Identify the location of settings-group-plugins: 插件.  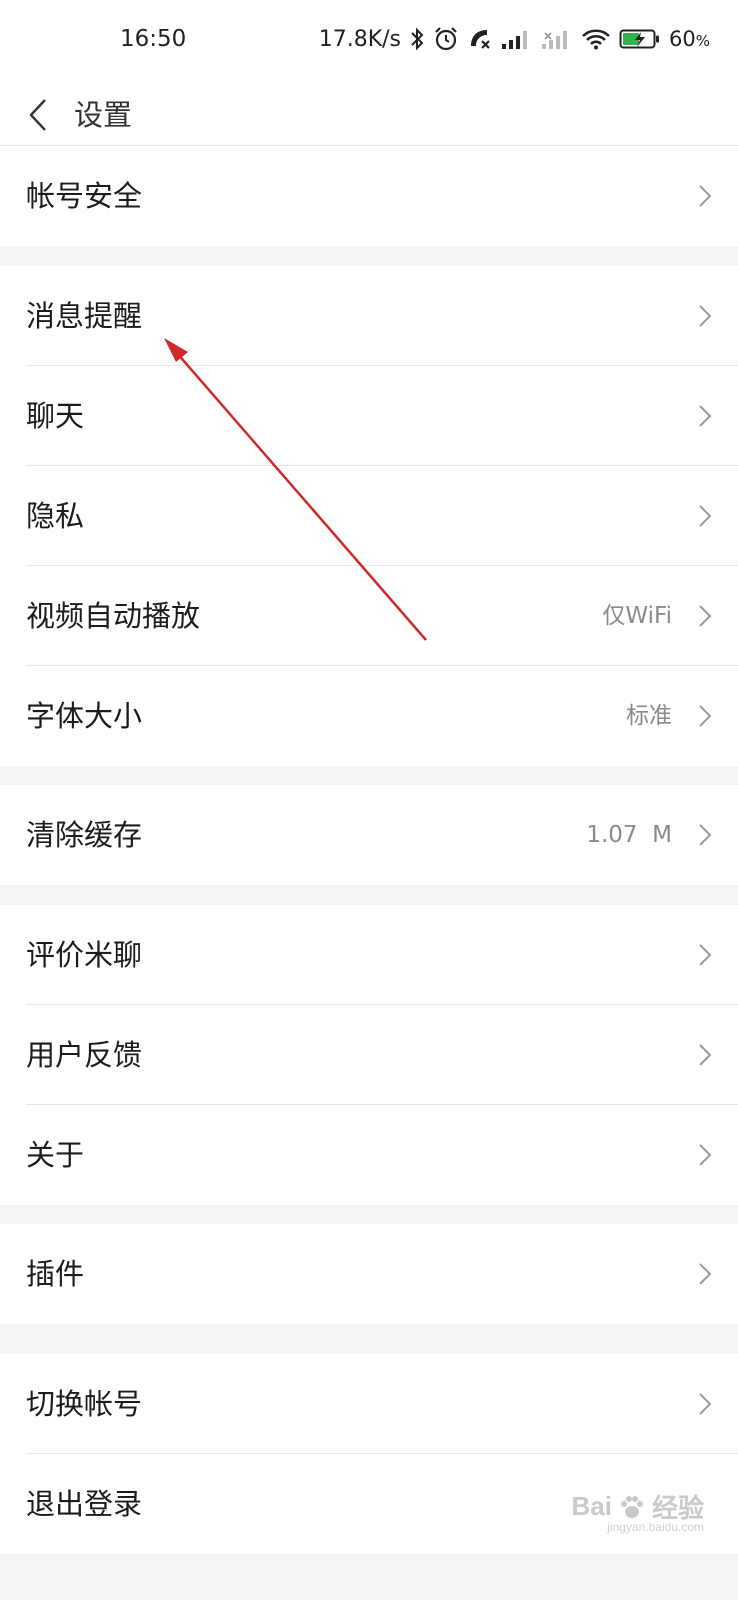
(369, 1274).